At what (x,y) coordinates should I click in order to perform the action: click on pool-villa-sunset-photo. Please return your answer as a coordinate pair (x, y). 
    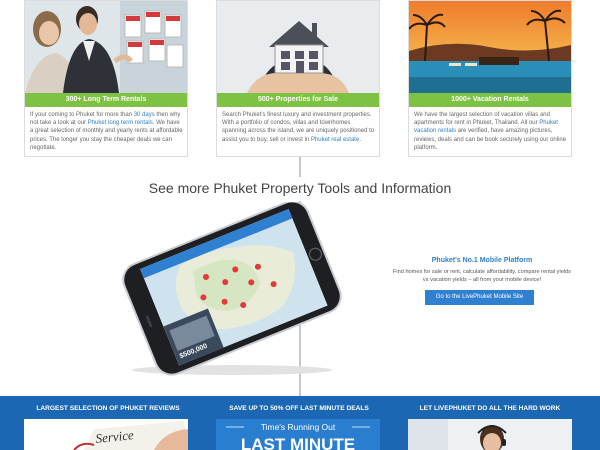
    Looking at the image, I should click on (490, 47).